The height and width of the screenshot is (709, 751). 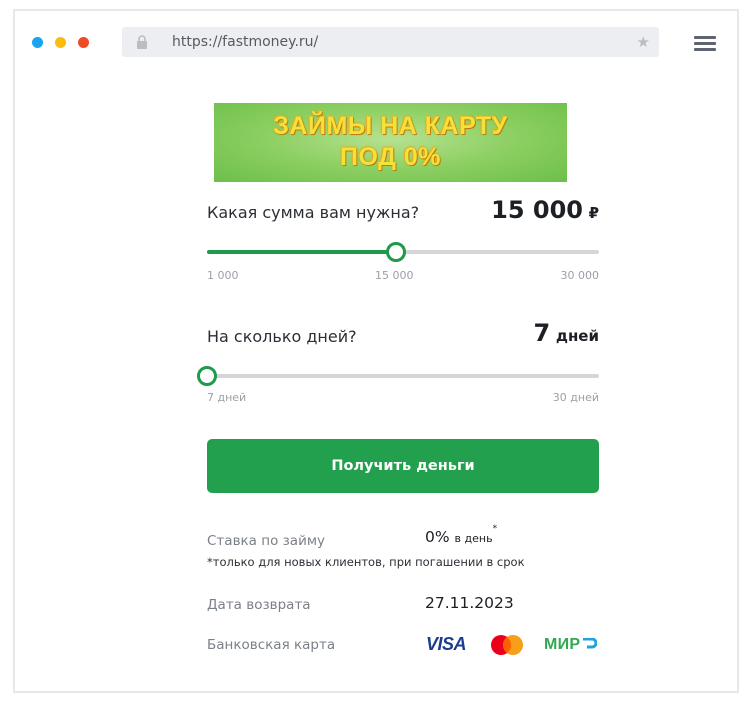 What do you see at coordinates (394, 275) in the screenshot?
I see `amount-mid-label: 15 000` at bounding box center [394, 275].